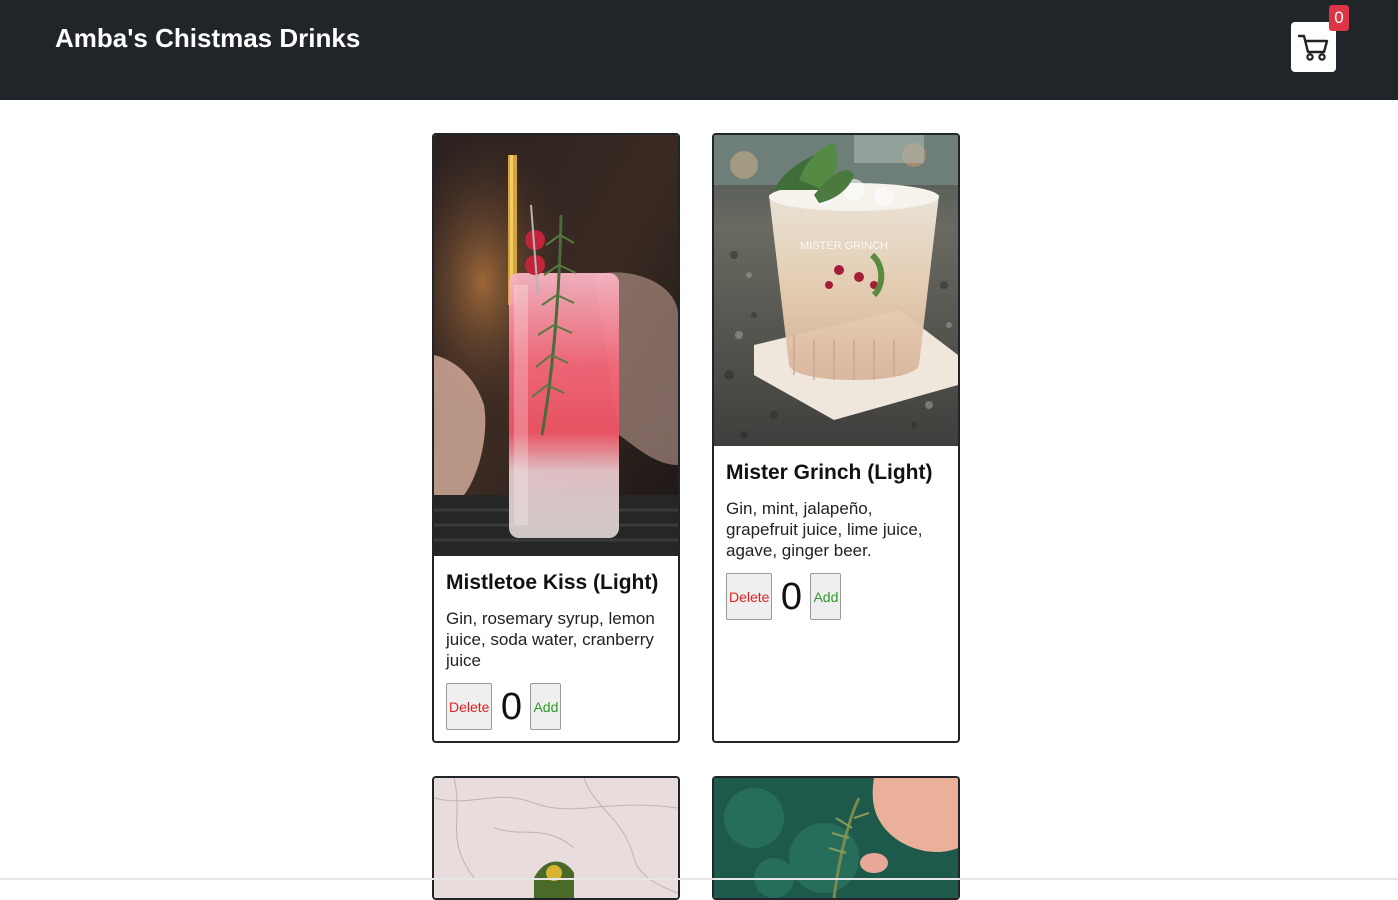  I want to click on glass-engraving: MISTER GRINCH, so click(844, 246).